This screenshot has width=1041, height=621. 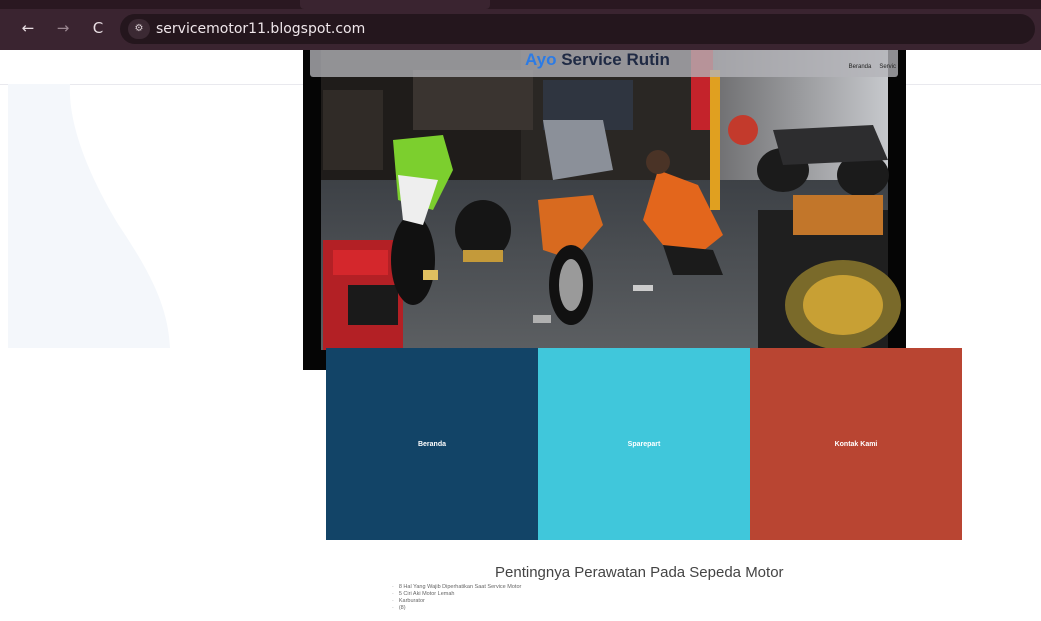 I want to click on background-decor-shape, so click(x=89, y=216).